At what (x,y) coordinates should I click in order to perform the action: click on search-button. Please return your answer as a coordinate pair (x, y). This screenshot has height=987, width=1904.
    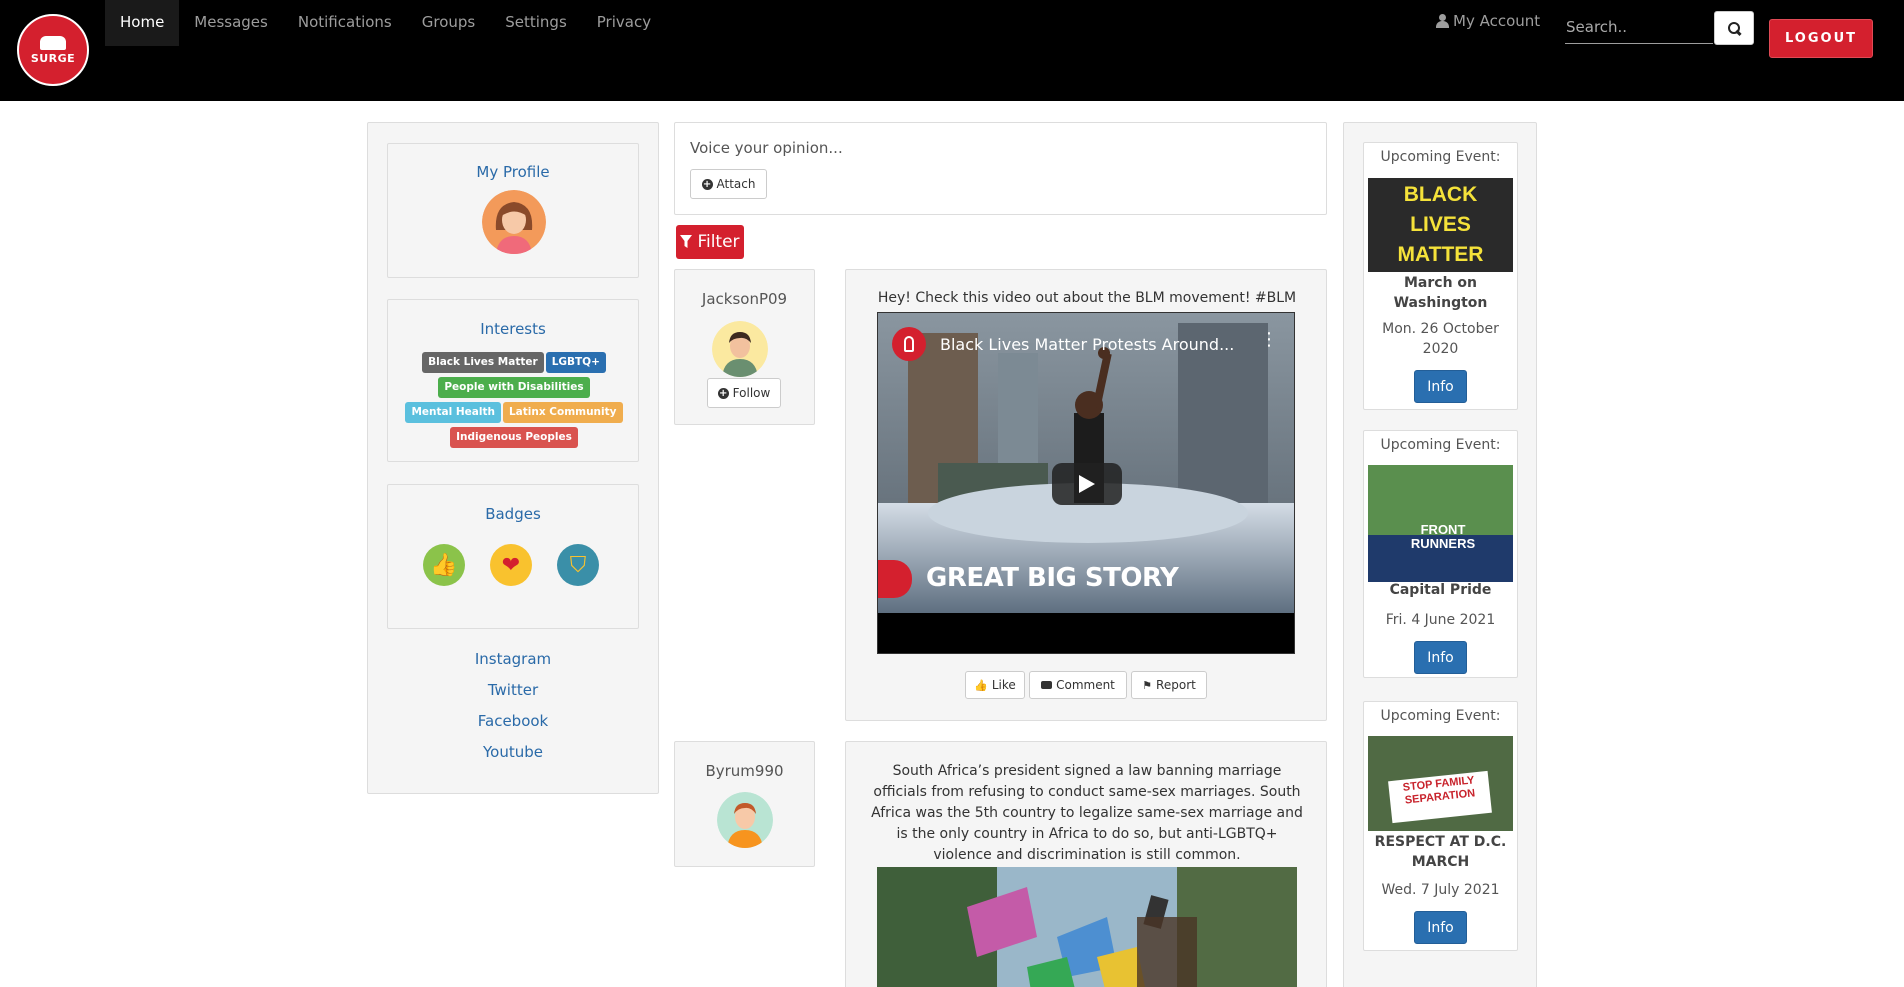
    Looking at the image, I should click on (1734, 28).